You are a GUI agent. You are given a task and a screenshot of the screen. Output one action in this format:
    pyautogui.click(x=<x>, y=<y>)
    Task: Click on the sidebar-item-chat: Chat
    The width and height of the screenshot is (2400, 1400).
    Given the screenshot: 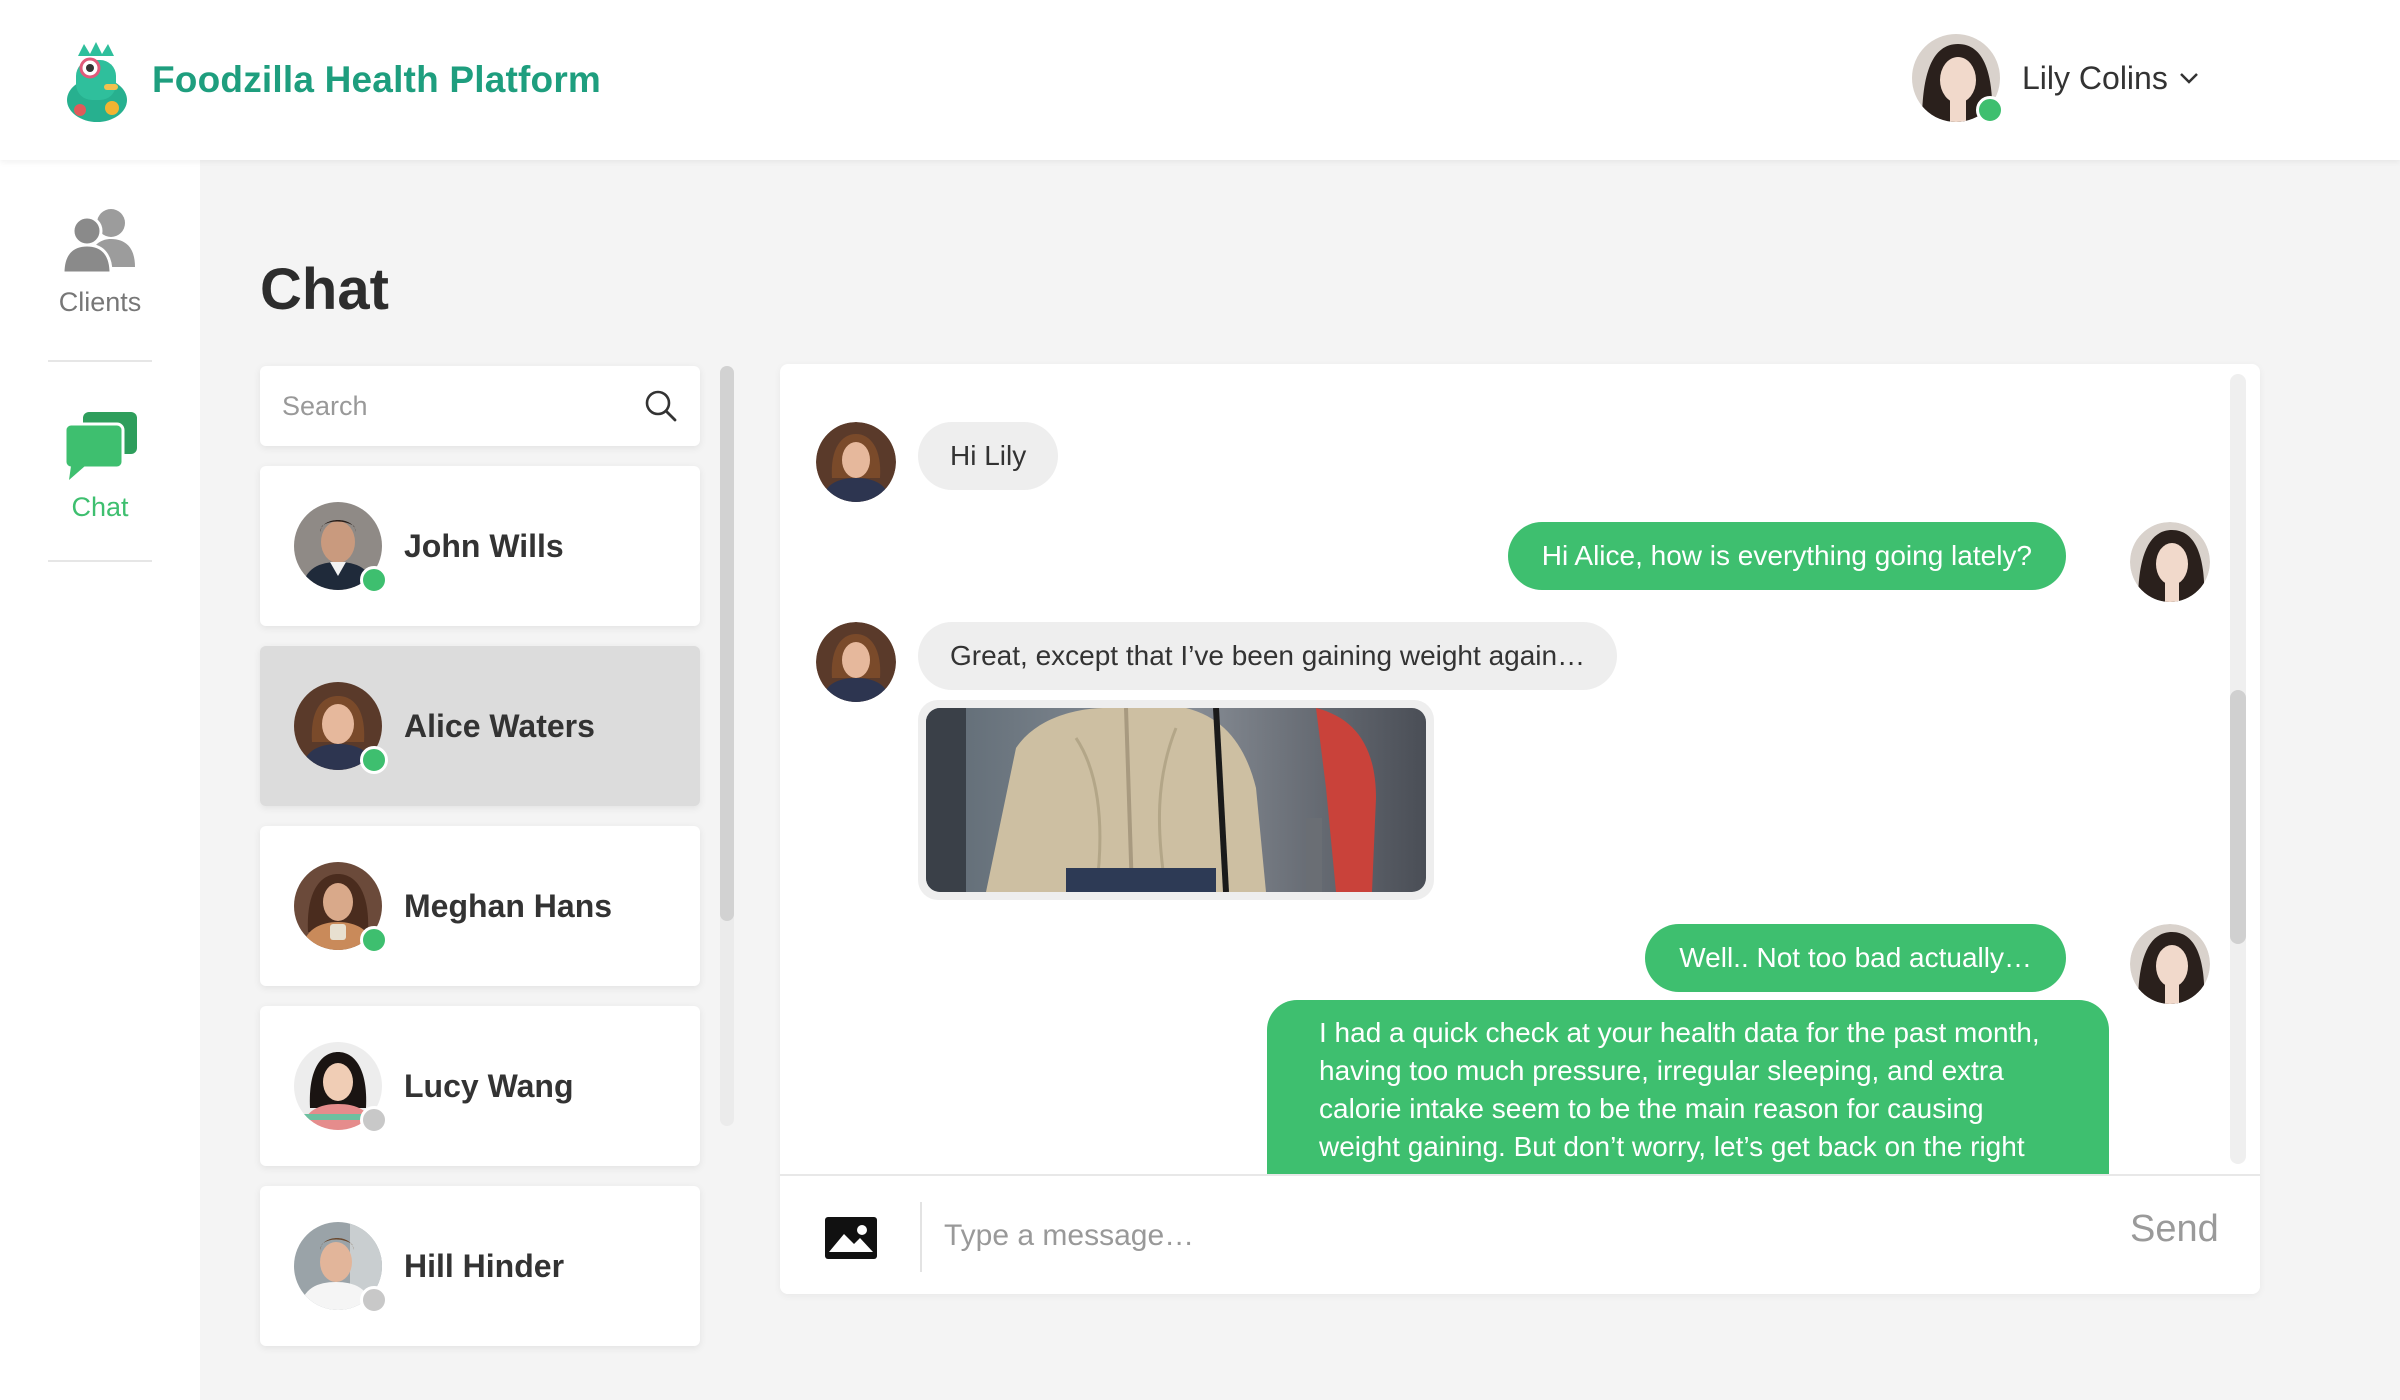 What is the action you would take?
    pyautogui.click(x=100, y=505)
    